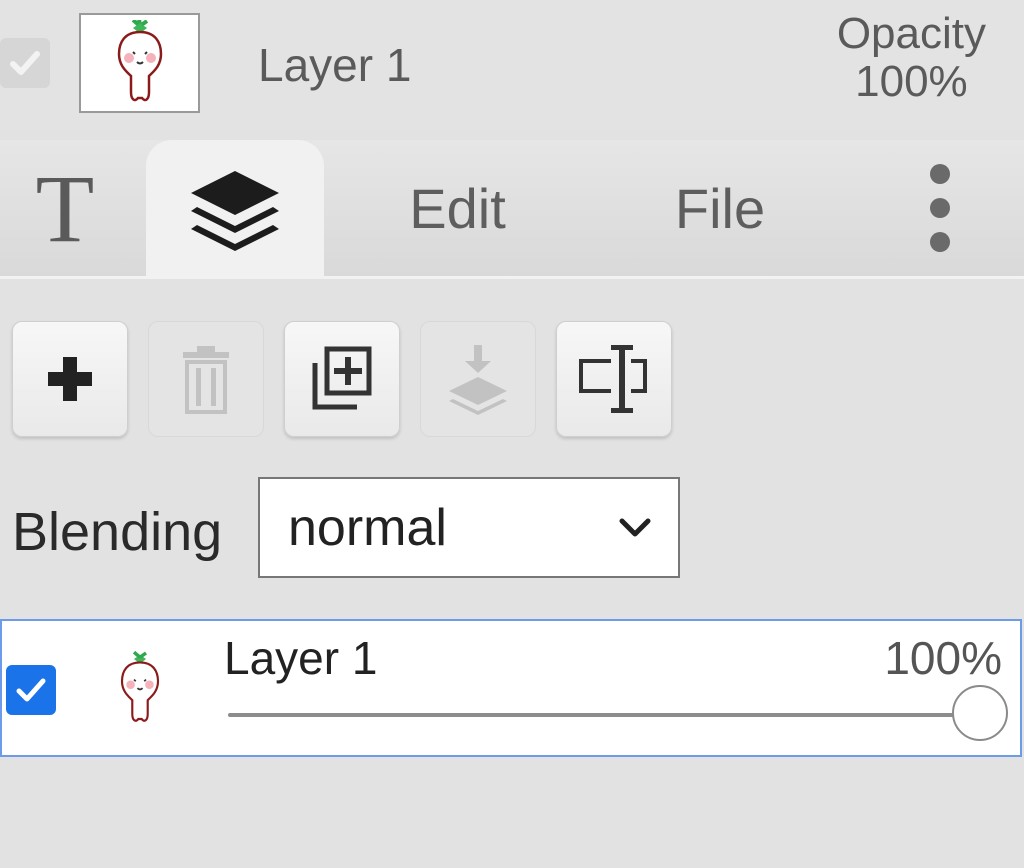 This screenshot has height=868, width=1024. What do you see at coordinates (604, 715) in the screenshot?
I see `layer-opacity-slider` at bounding box center [604, 715].